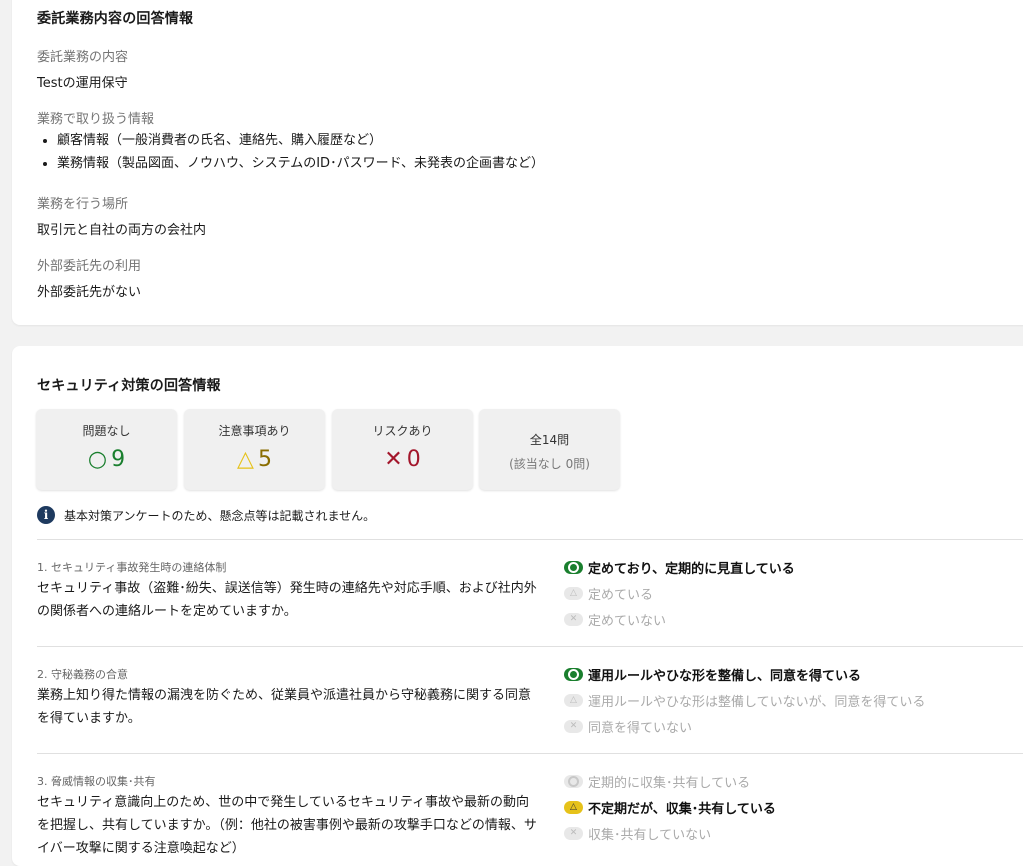 The image size is (1023, 866). I want to click on circle-icon: ○, so click(97, 459).